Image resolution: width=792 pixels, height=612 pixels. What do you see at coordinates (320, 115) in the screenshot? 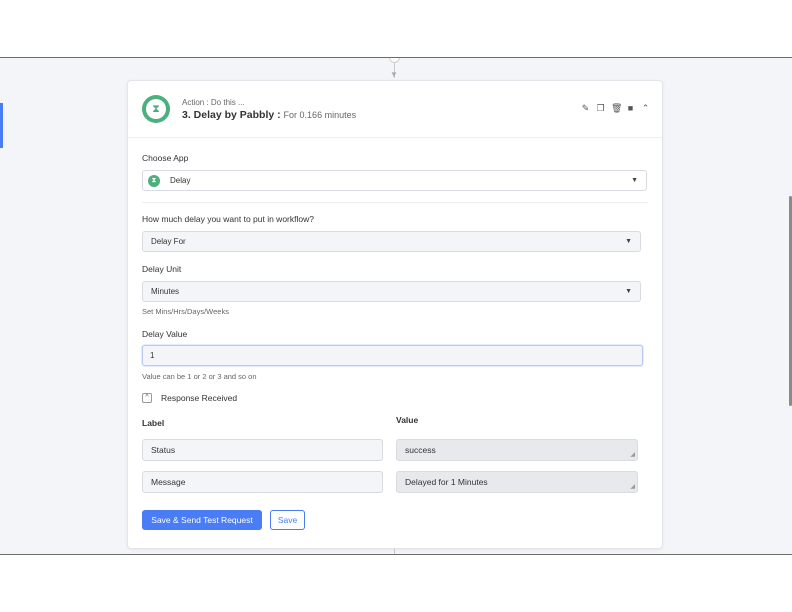
I see `action-meta: For 0.166 minutes` at bounding box center [320, 115].